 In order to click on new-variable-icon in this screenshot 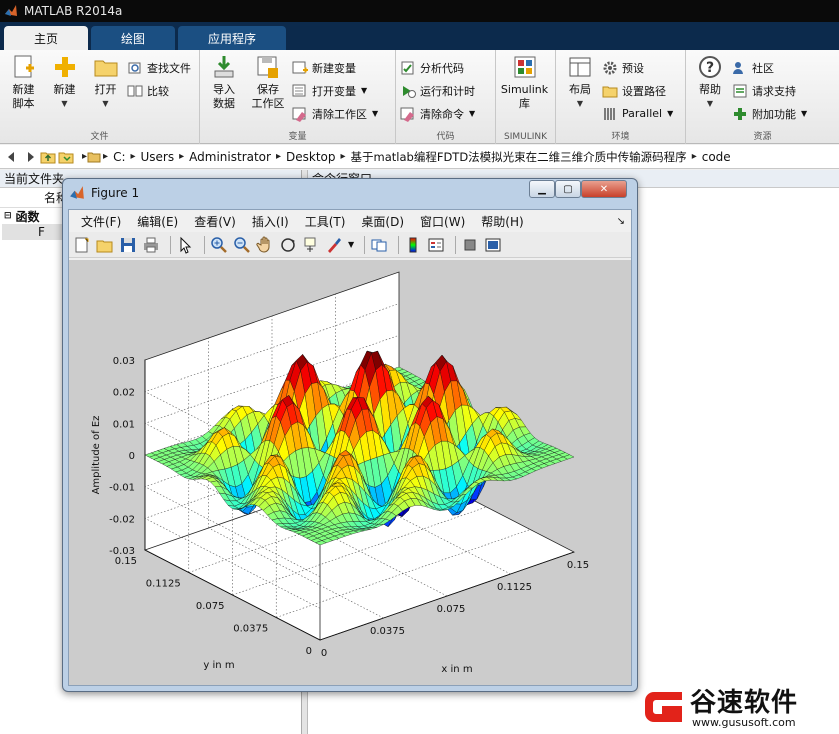, I will do `click(300, 67)`.